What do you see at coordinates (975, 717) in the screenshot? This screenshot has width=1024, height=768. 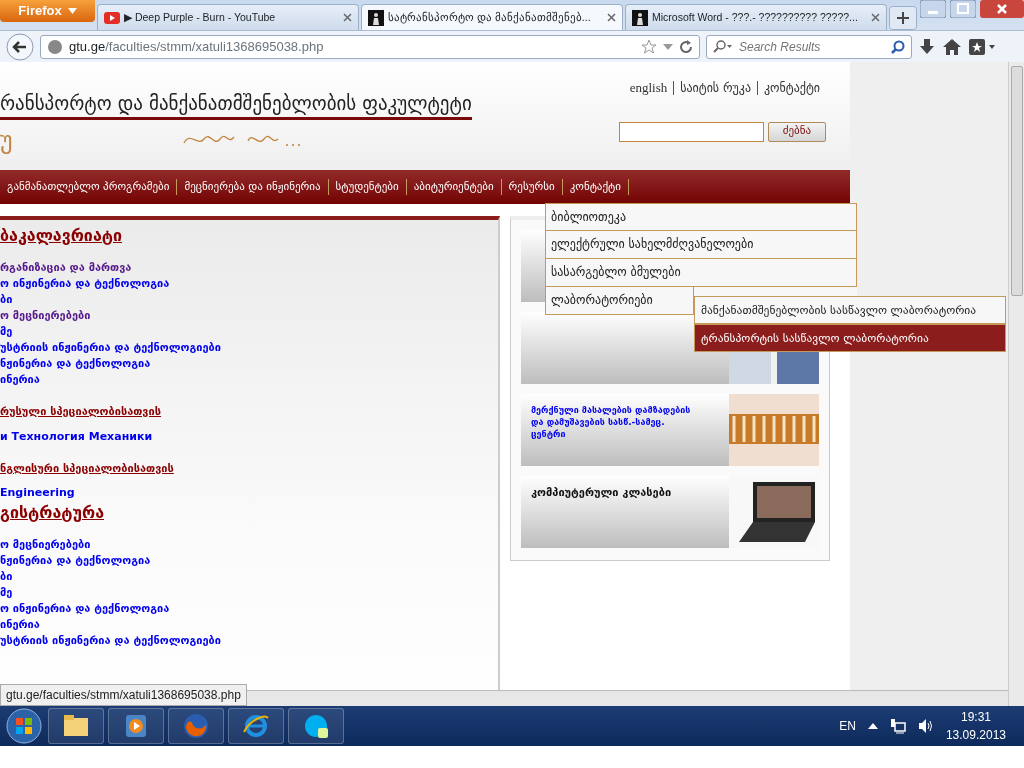 I see `clock-time: 19:31` at bounding box center [975, 717].